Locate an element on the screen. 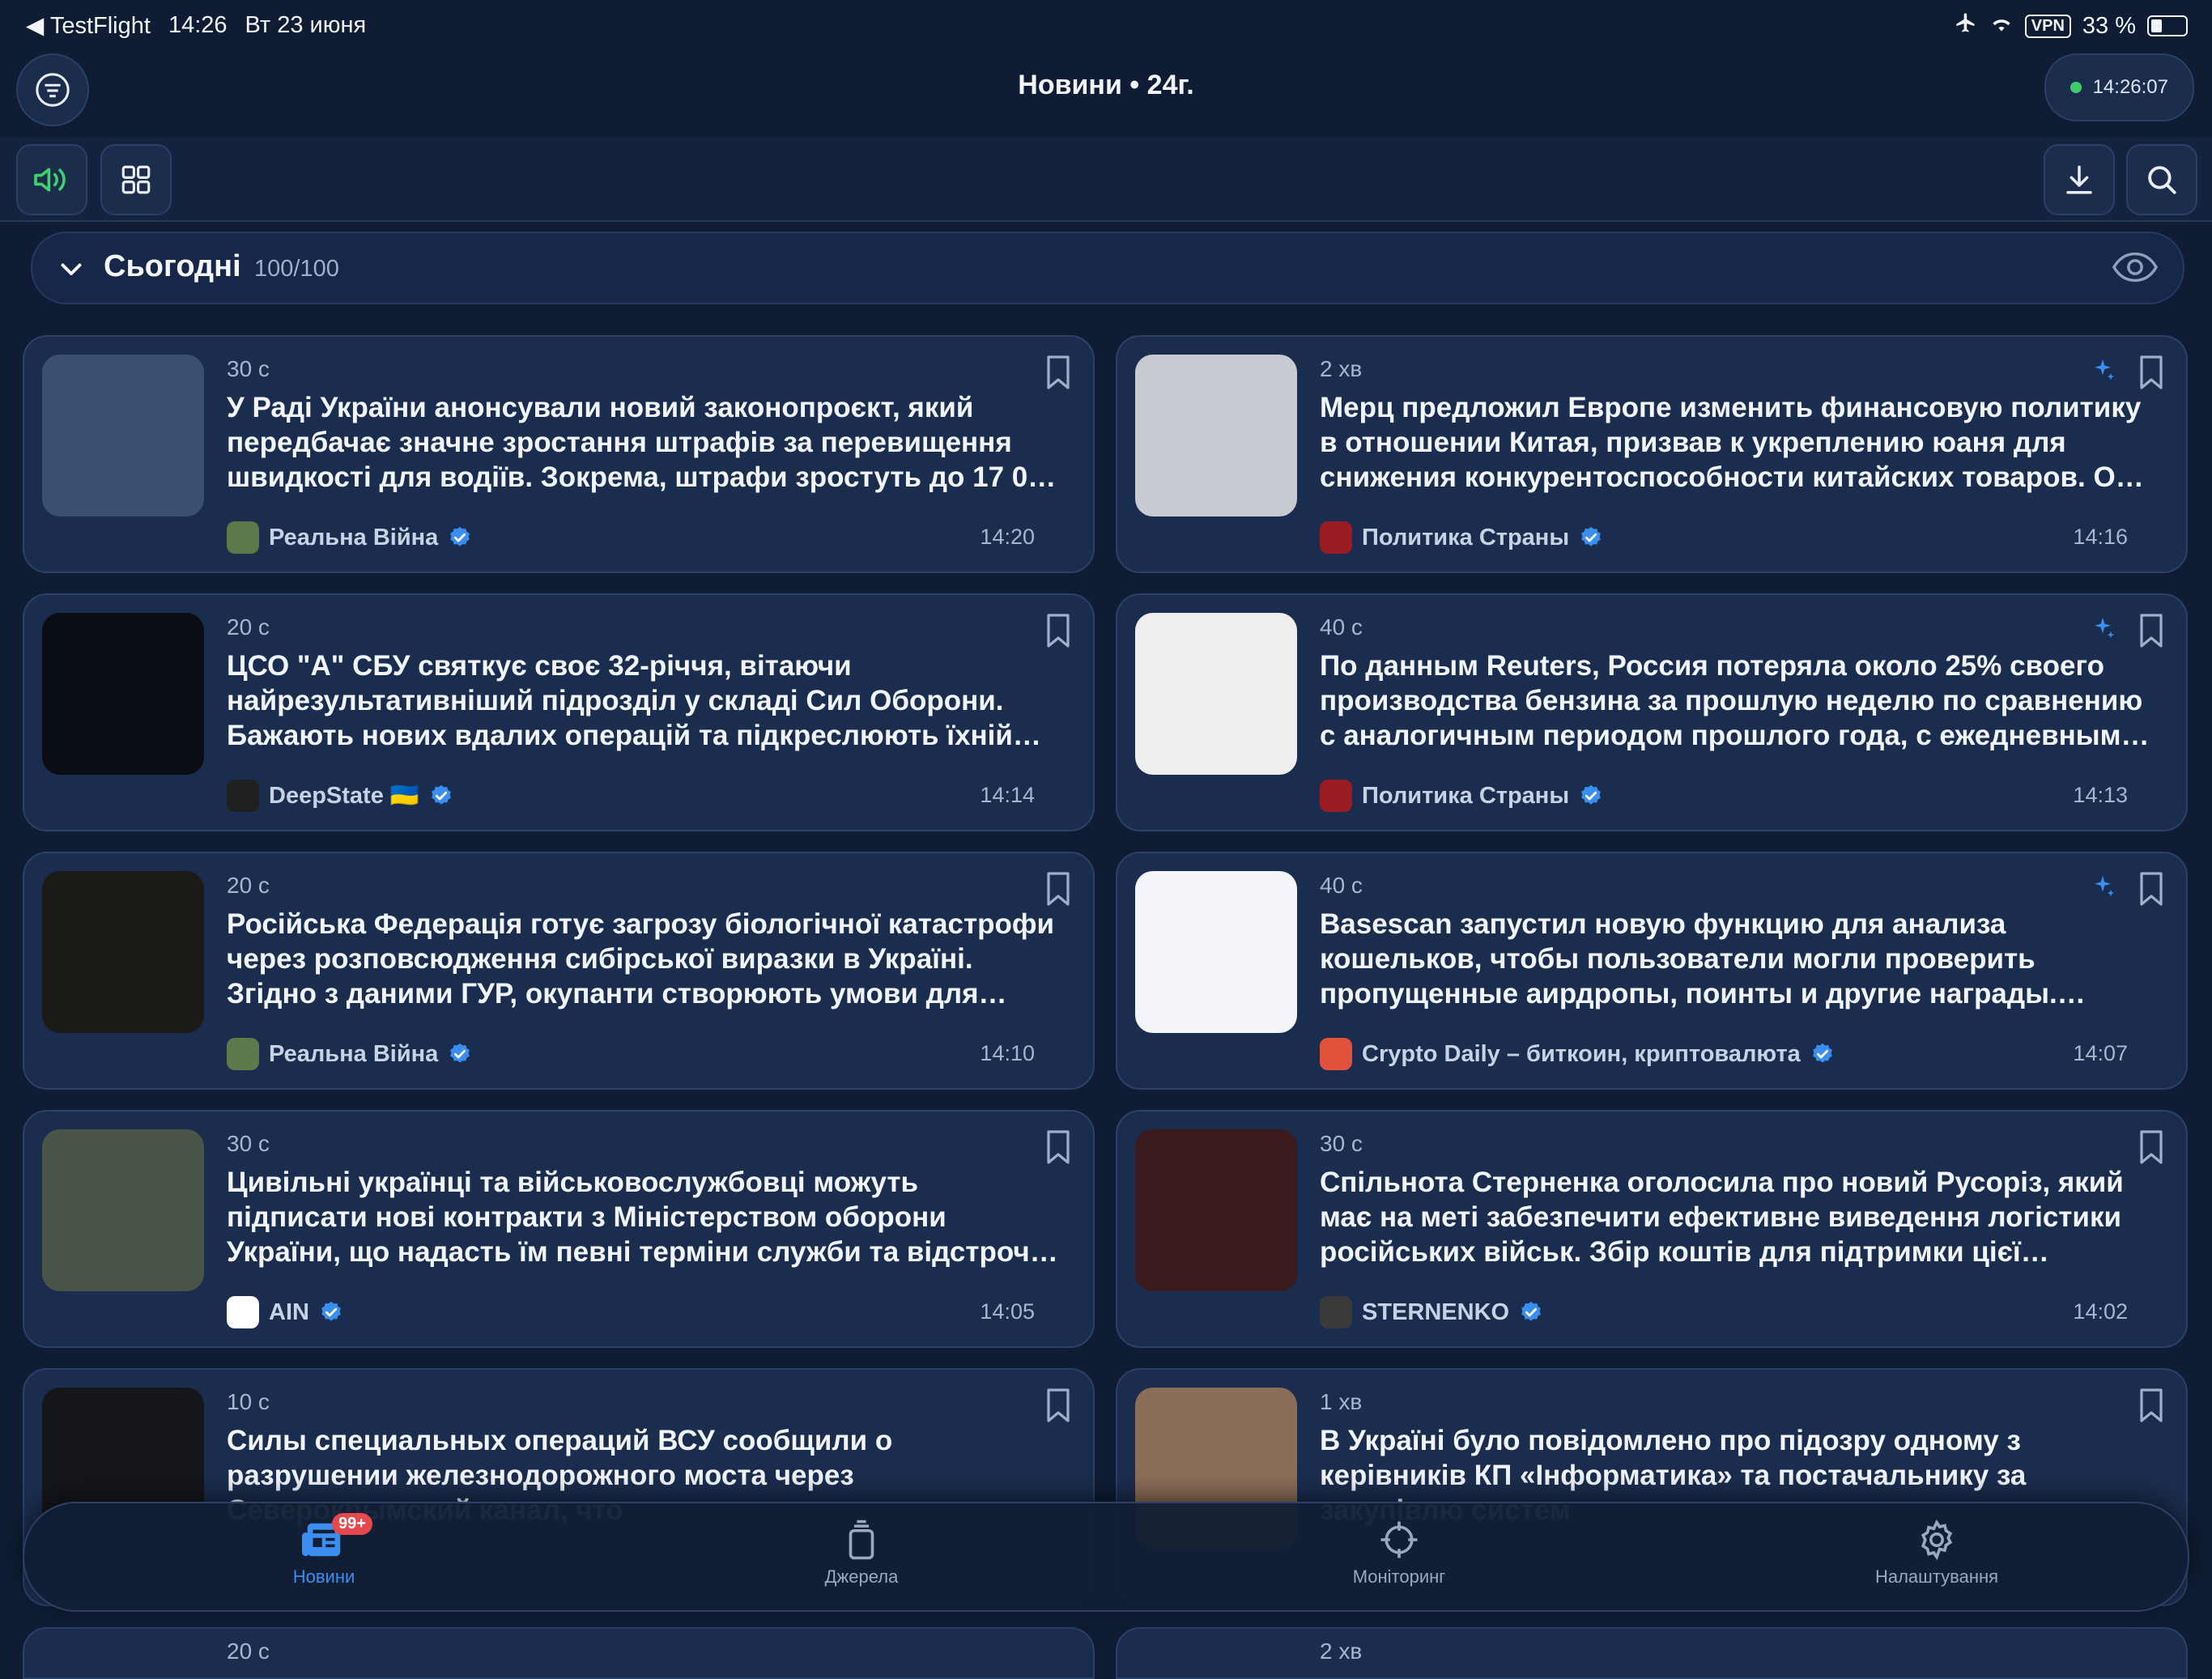 The image size is (2212, 1679). tab-sources: Джерела is located at coordinates (861, 1553).